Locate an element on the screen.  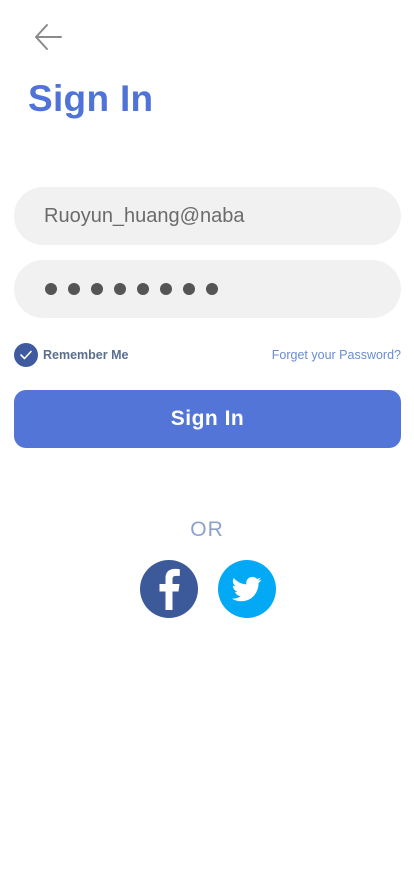
twitter-login-button is located at coordinates (247, 589).